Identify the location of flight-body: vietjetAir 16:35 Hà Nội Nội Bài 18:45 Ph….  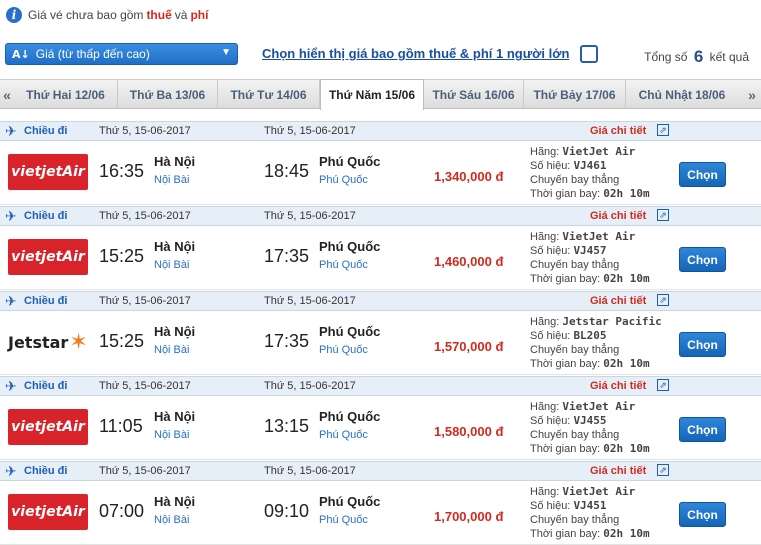
(380, 173).